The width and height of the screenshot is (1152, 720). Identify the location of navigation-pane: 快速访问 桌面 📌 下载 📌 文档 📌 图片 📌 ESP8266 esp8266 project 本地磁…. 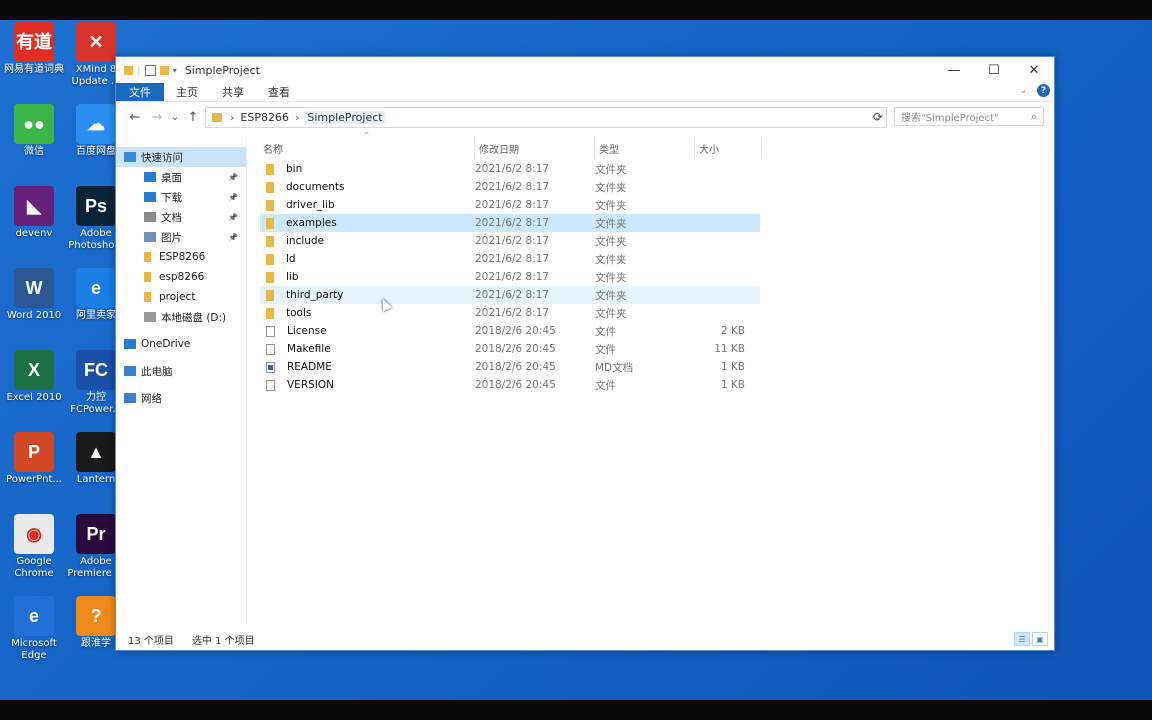
(181, 381).